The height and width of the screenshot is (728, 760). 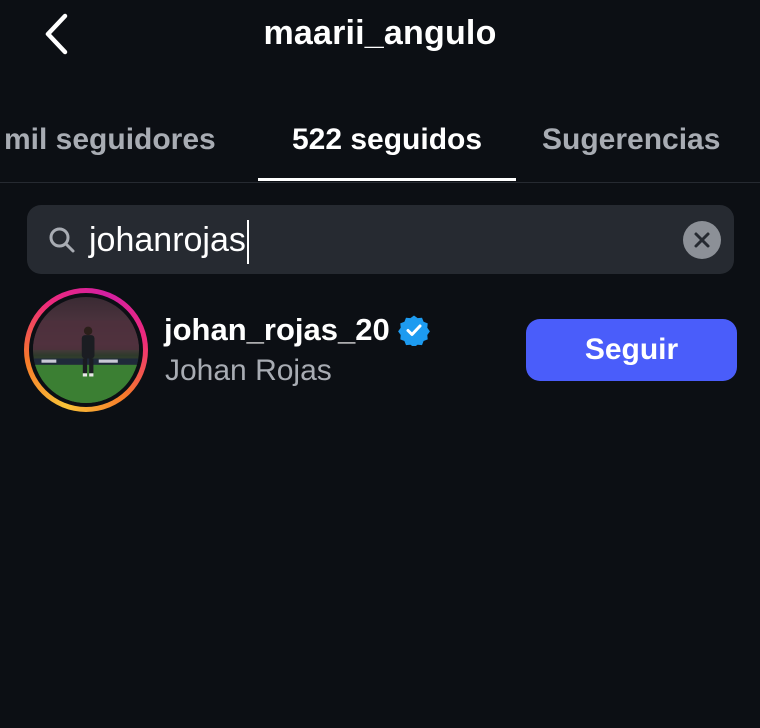 I want to click on clear-search-button, so click(x=702, y=240).